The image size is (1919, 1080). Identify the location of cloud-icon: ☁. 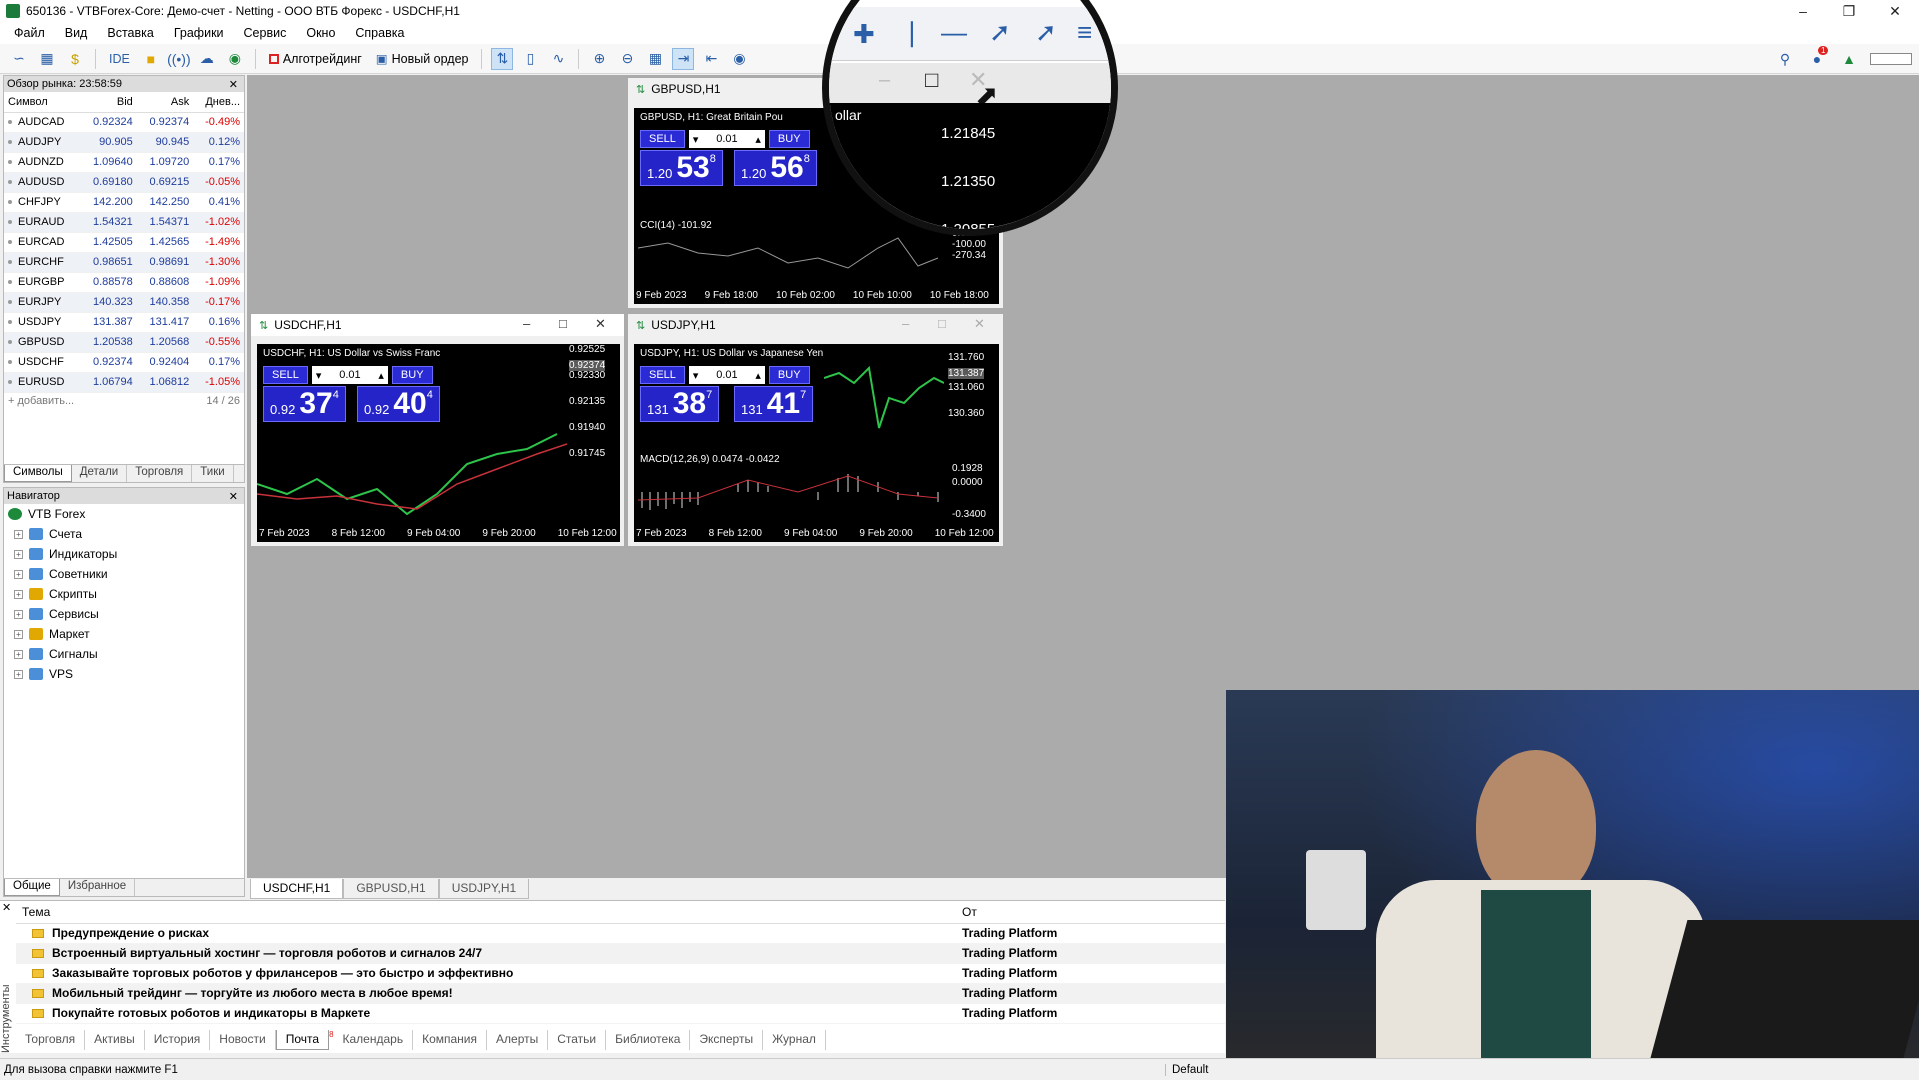
(207, 59).